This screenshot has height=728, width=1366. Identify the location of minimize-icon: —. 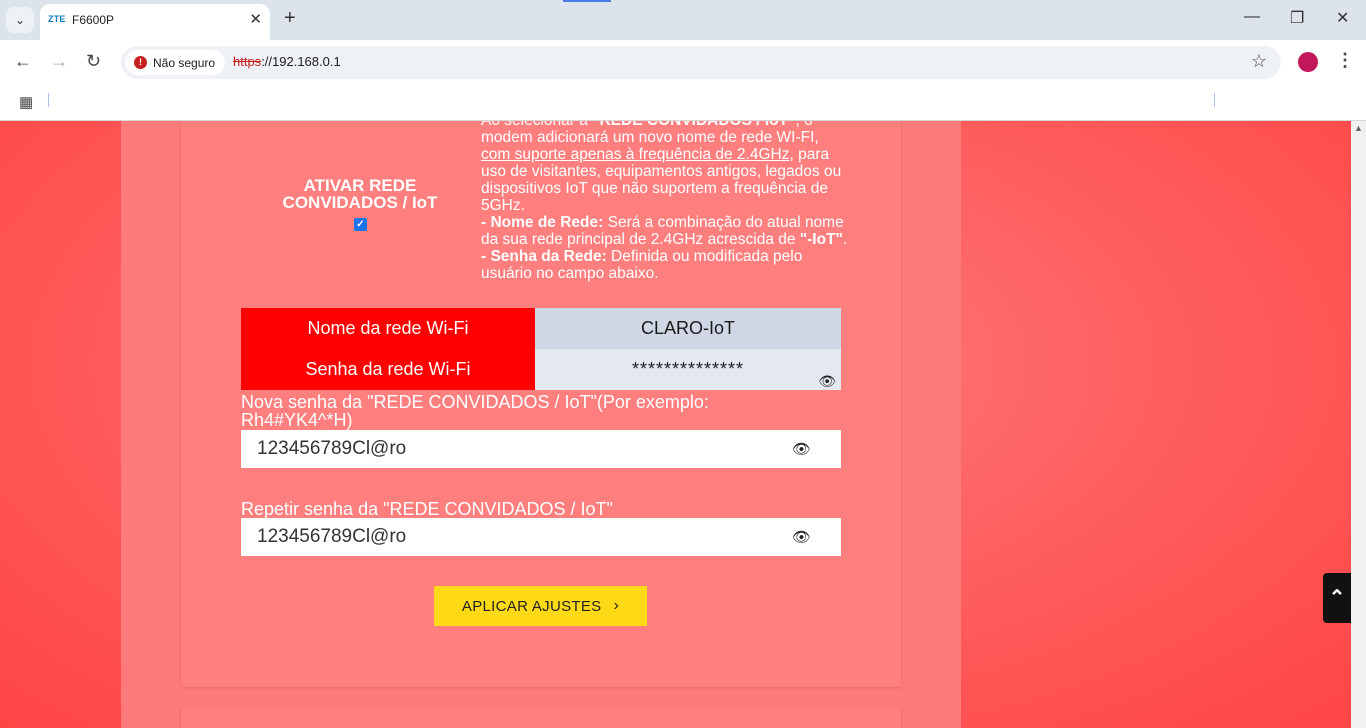
(1252, 17).